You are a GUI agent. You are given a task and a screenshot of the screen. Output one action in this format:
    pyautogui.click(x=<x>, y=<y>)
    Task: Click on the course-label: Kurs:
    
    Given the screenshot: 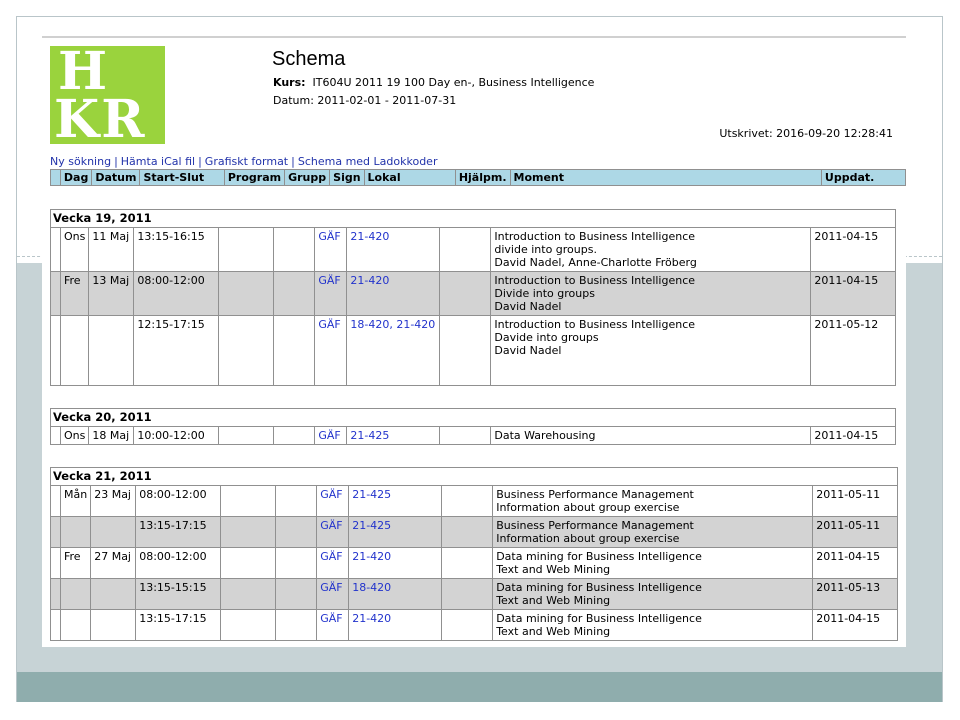 What is the action you would take?
    pyautogui.click(x=289, y=82)
    